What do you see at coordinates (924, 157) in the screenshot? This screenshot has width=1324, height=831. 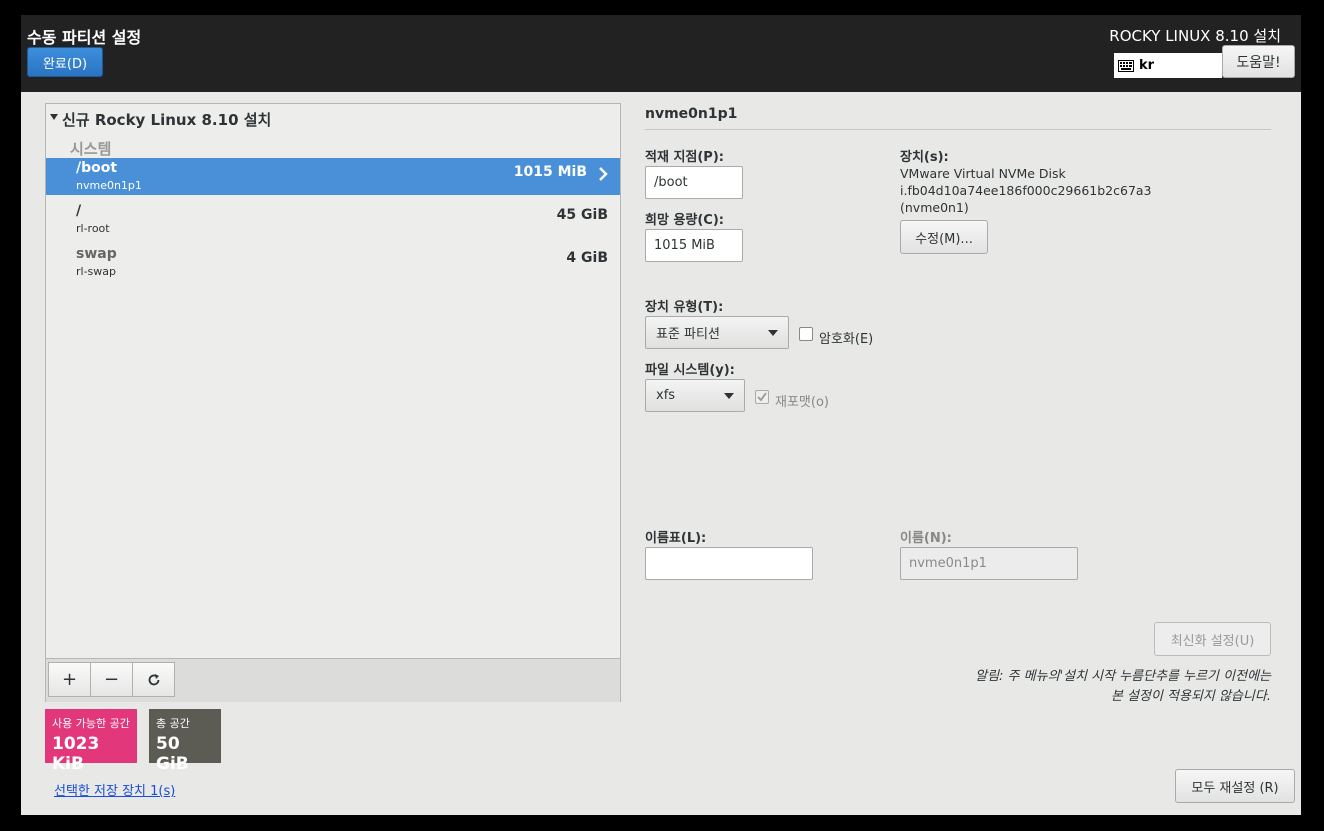 I see `devices-label: 장치(s):` at bounding box center [924, 157].